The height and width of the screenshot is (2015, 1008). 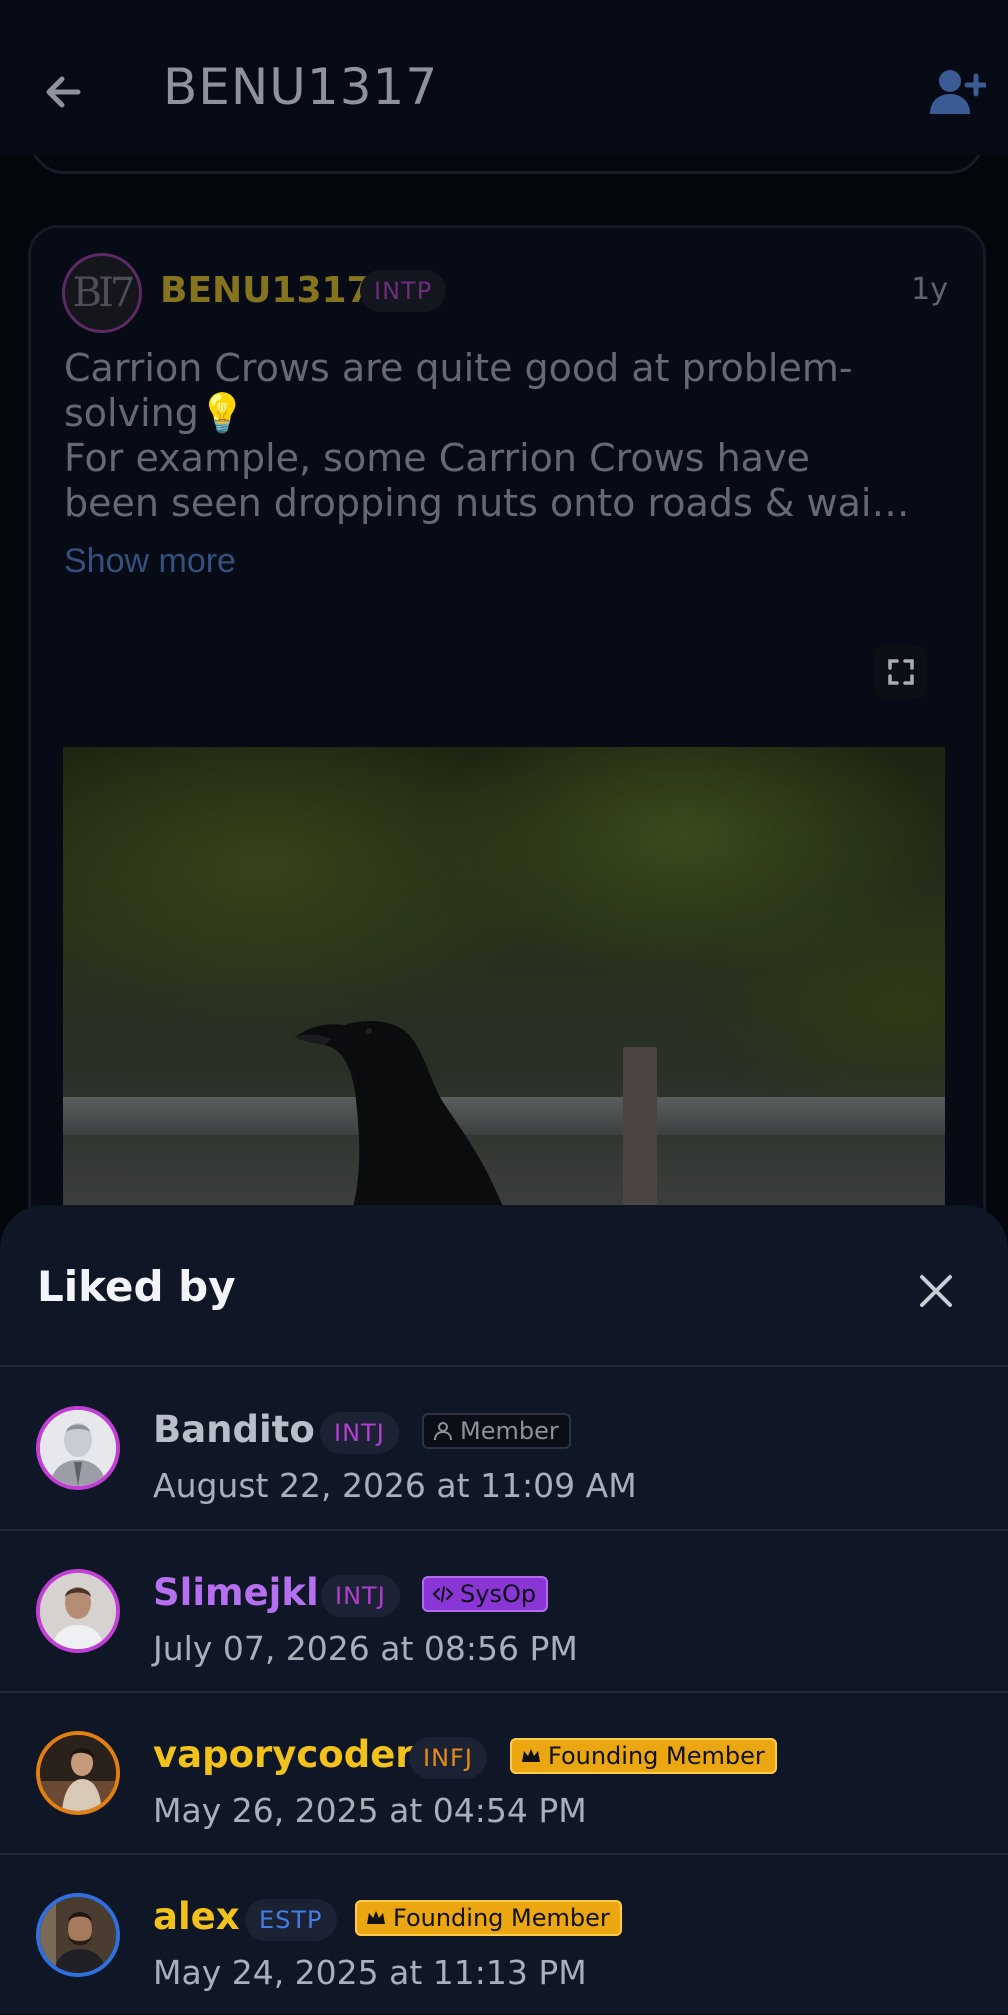 What do you see at coordinates (929, 289) in the screenshot?
I see `post-timestamp: 1y` at bounding box center [929, 289].